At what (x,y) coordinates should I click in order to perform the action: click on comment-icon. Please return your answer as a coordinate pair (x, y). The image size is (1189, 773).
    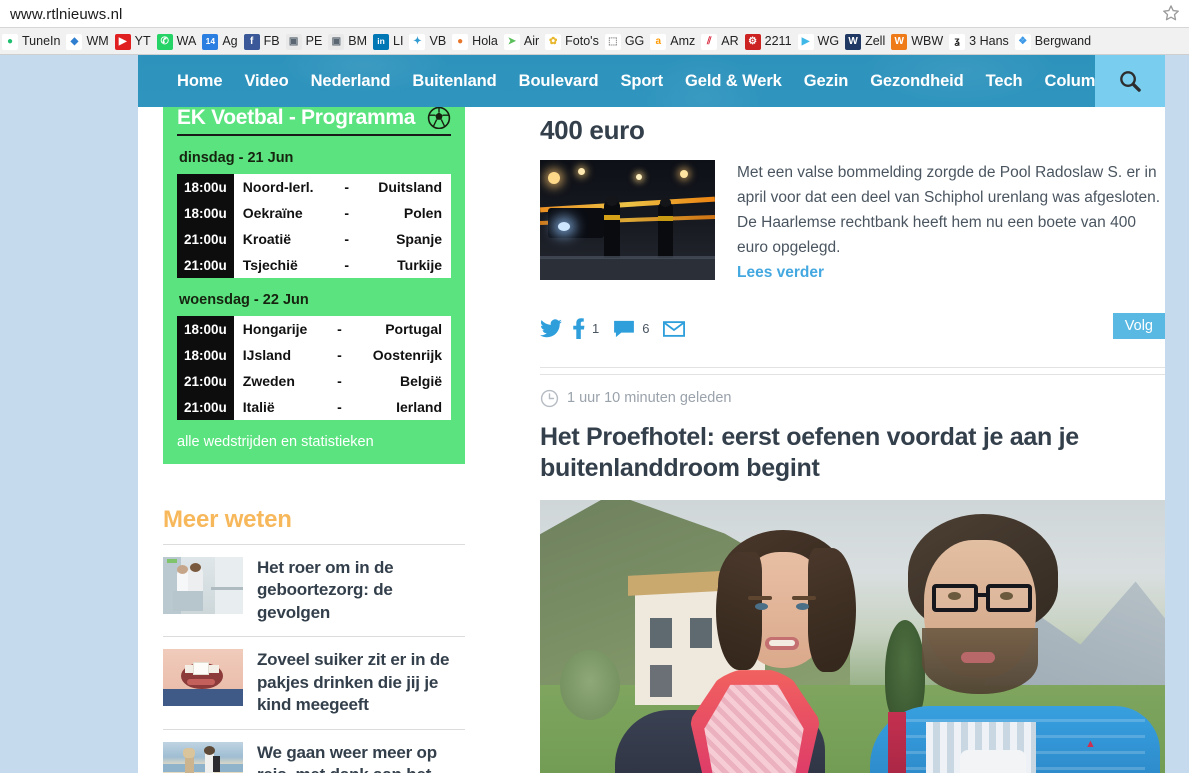
    Looking at the image, I should click on (624, 329).